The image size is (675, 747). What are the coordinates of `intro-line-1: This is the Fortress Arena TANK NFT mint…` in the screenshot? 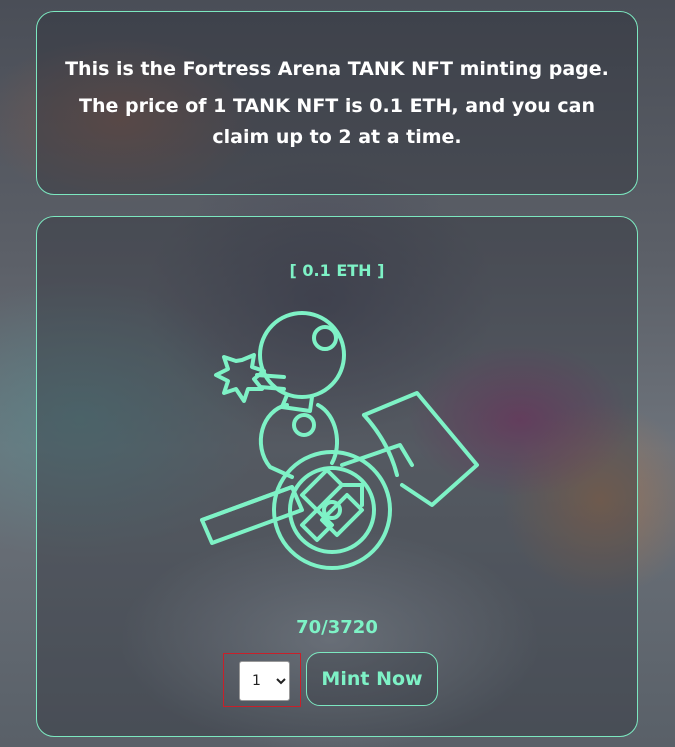 It's located at (337, 69).